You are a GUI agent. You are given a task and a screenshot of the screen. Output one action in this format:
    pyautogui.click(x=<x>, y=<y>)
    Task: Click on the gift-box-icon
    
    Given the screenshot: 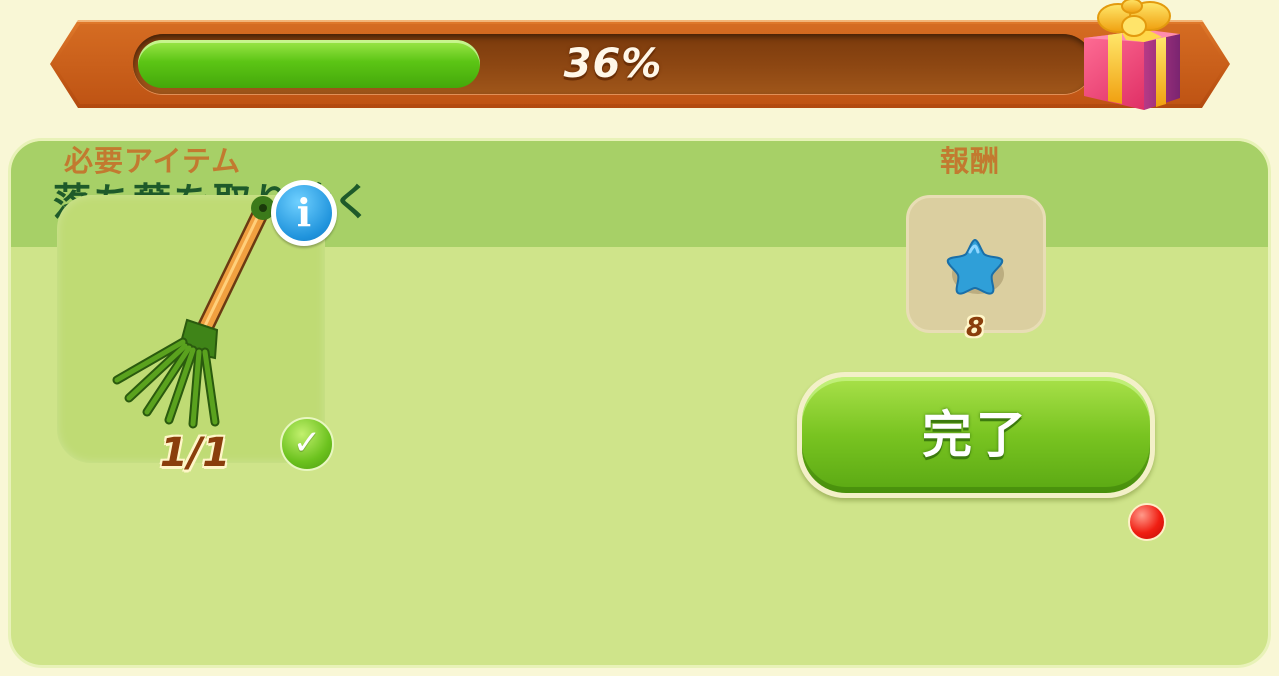 What is the action you would take?
    pyautogui.click(x=1133, y=56)
    